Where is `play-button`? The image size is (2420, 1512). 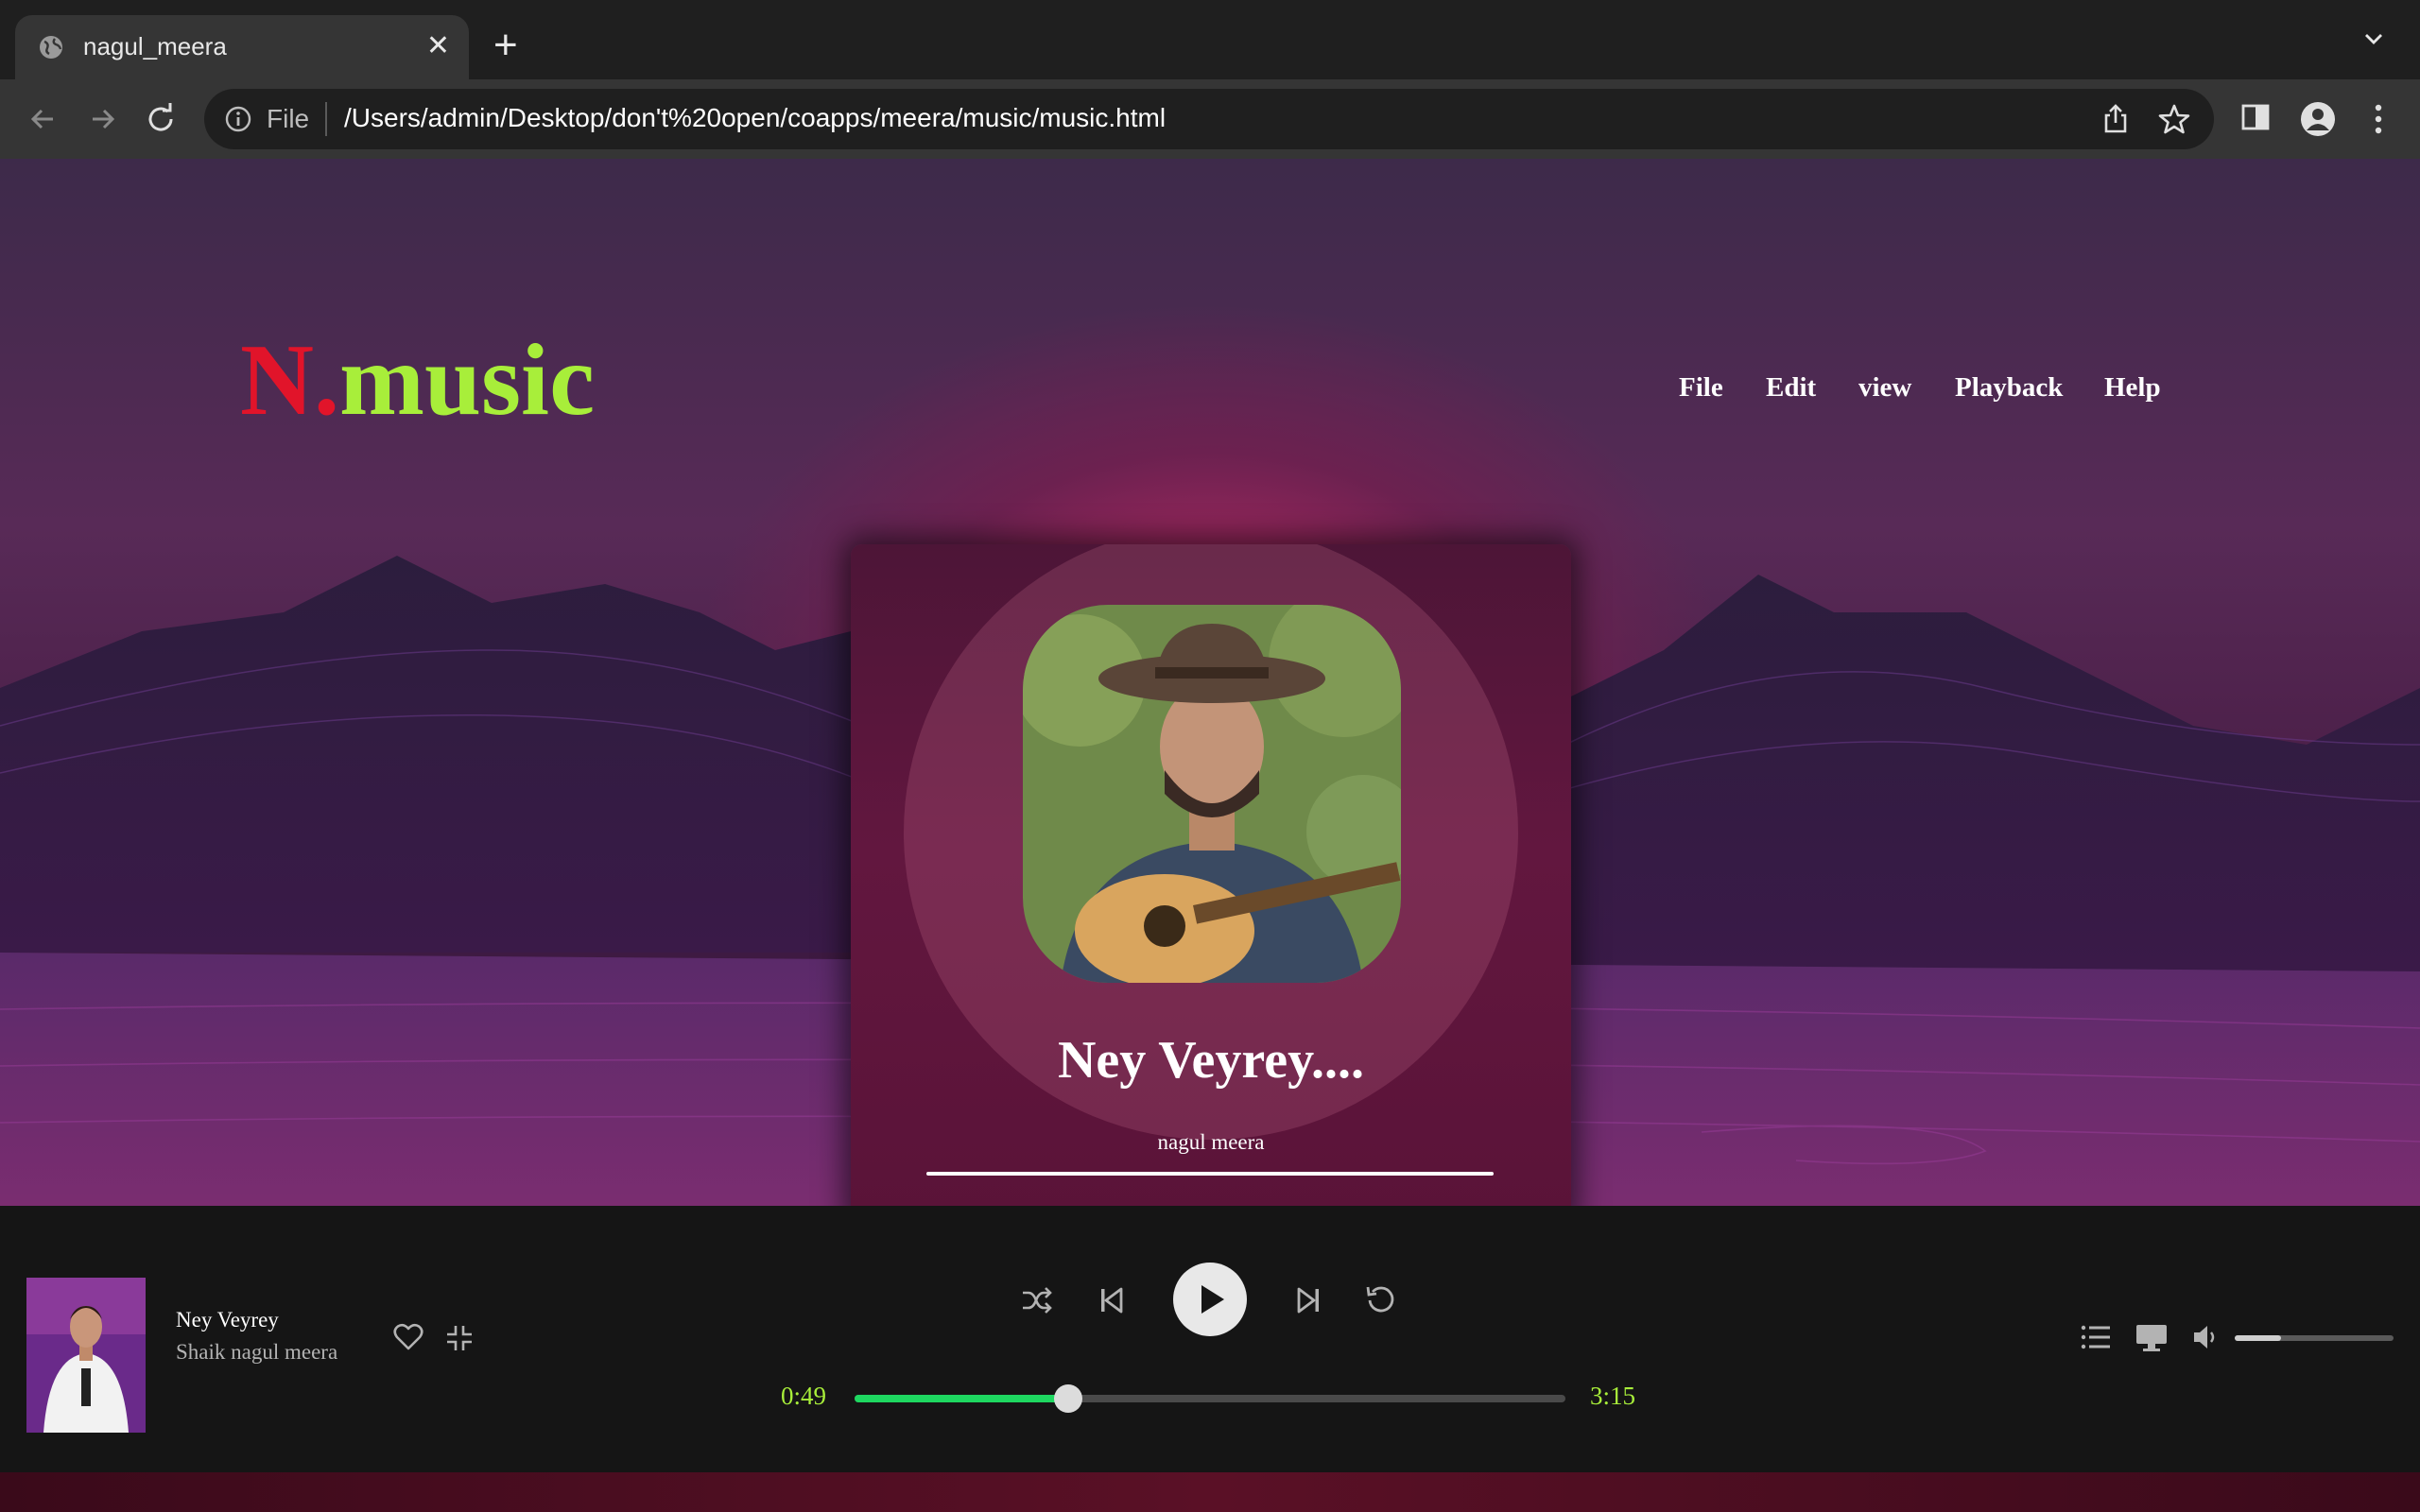
play-button is located at coordinates (1210, 1299).